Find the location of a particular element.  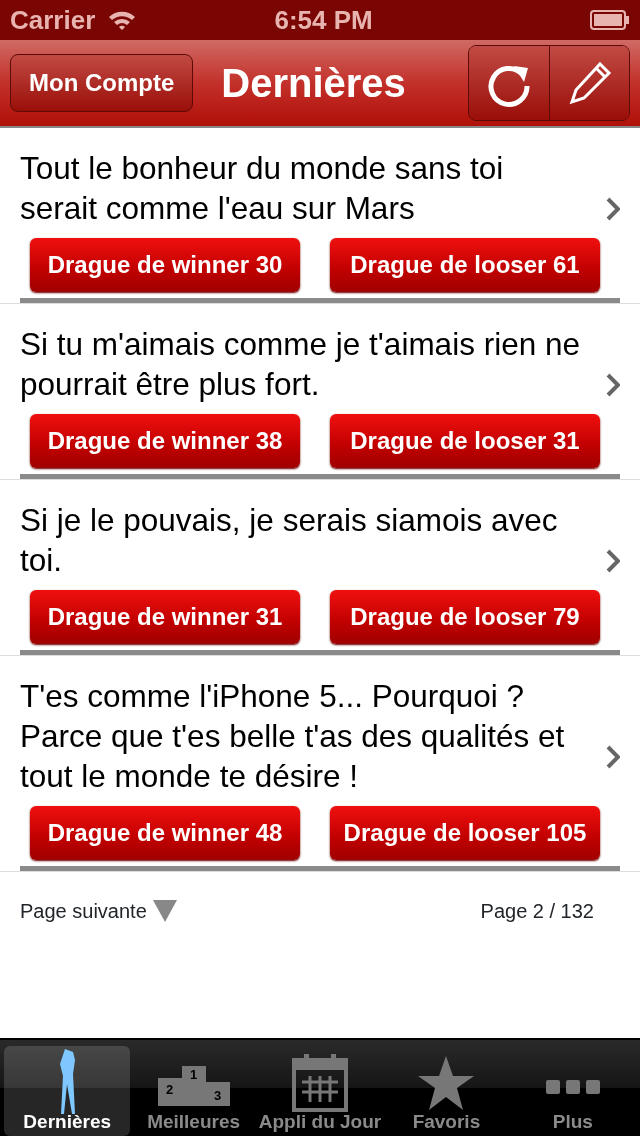

looser-button: Drague de looser 31 is located at coordinates (465, 441).